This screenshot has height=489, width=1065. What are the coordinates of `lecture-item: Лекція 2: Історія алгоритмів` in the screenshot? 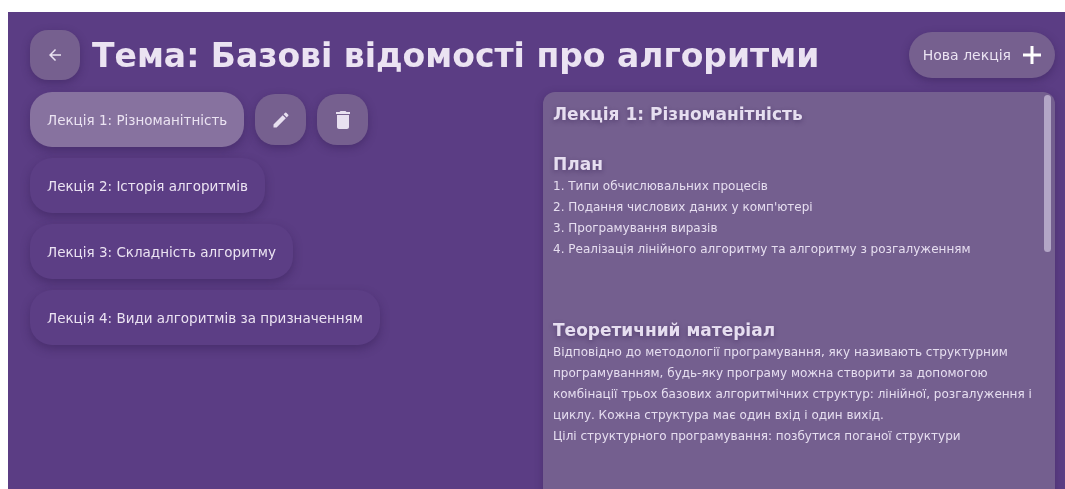 It's located at (147, 185).